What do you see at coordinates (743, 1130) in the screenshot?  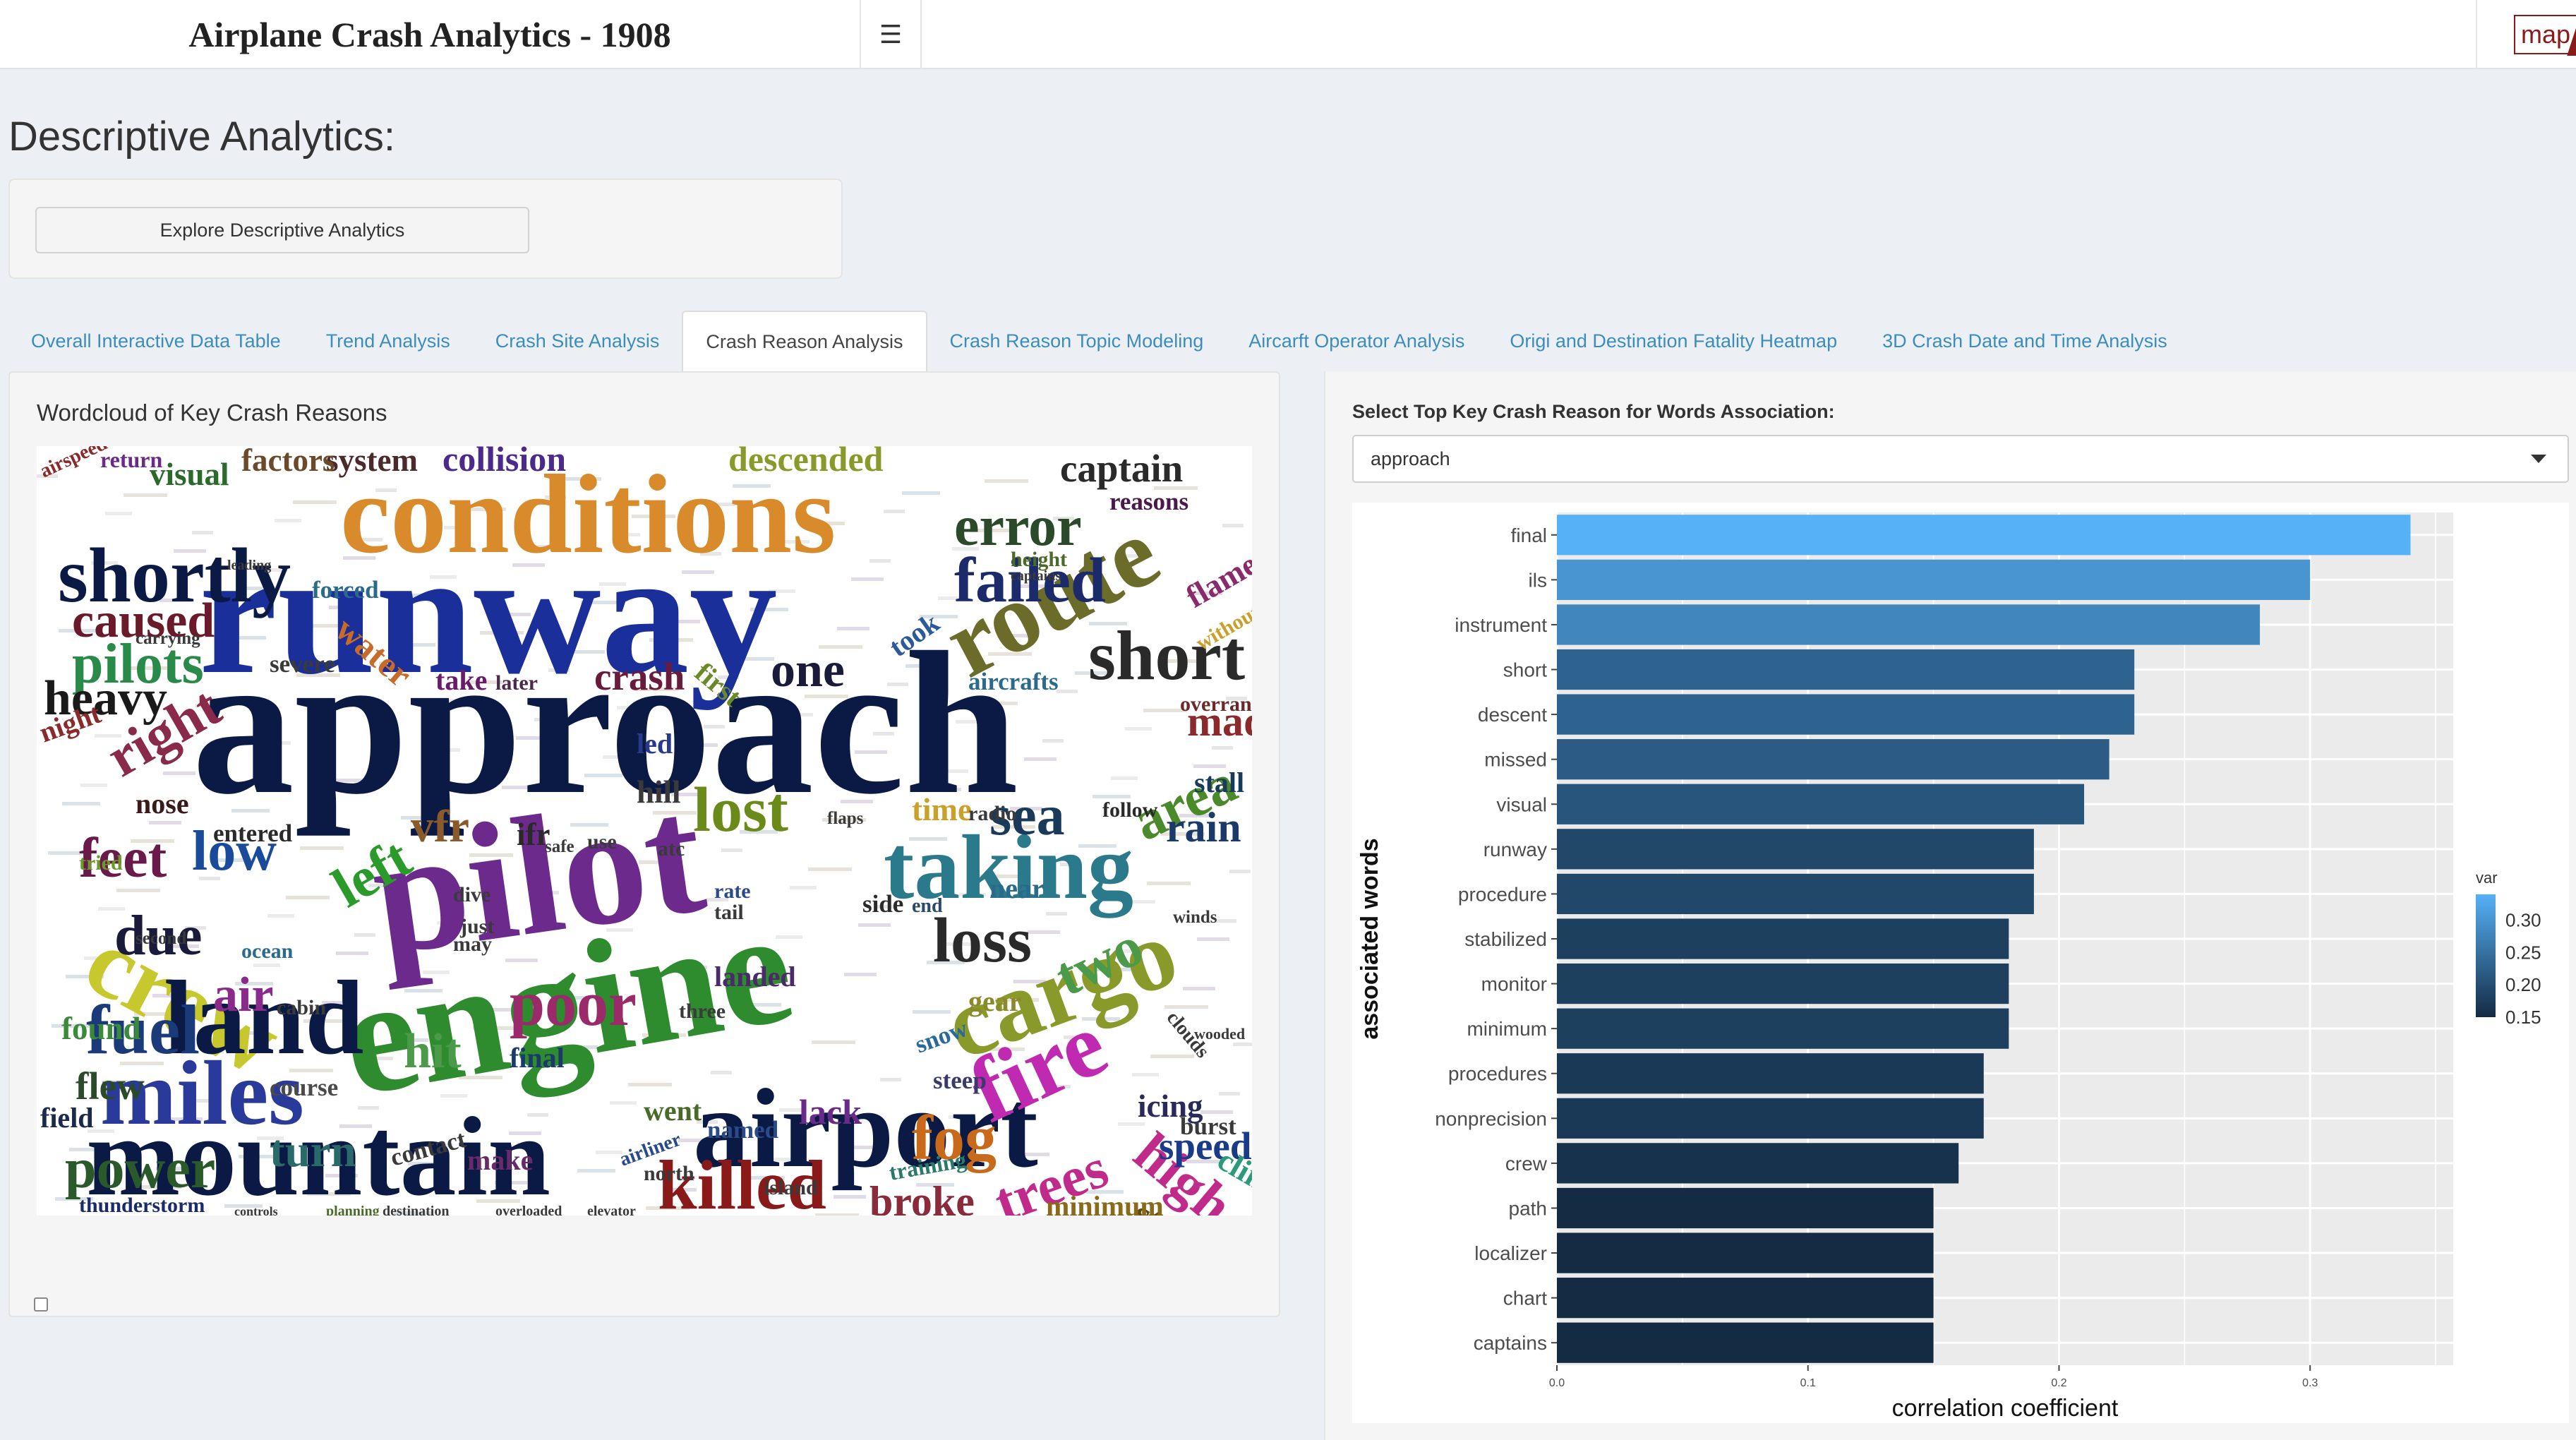 I see `wordcloud-word: named` at bounding box center [743, 1130].